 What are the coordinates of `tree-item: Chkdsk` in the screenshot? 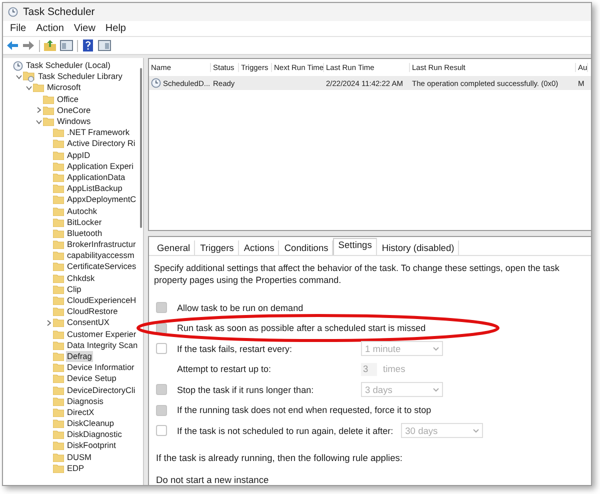 It's located at (81, 278).